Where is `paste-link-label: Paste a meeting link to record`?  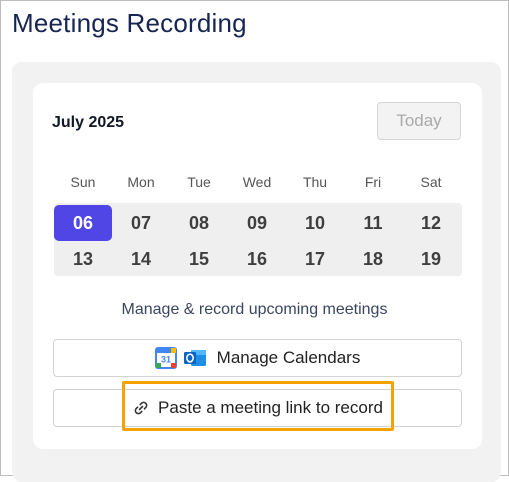
paste-link-label: Paste a meeting link to record is located at coordinates (270, 407).